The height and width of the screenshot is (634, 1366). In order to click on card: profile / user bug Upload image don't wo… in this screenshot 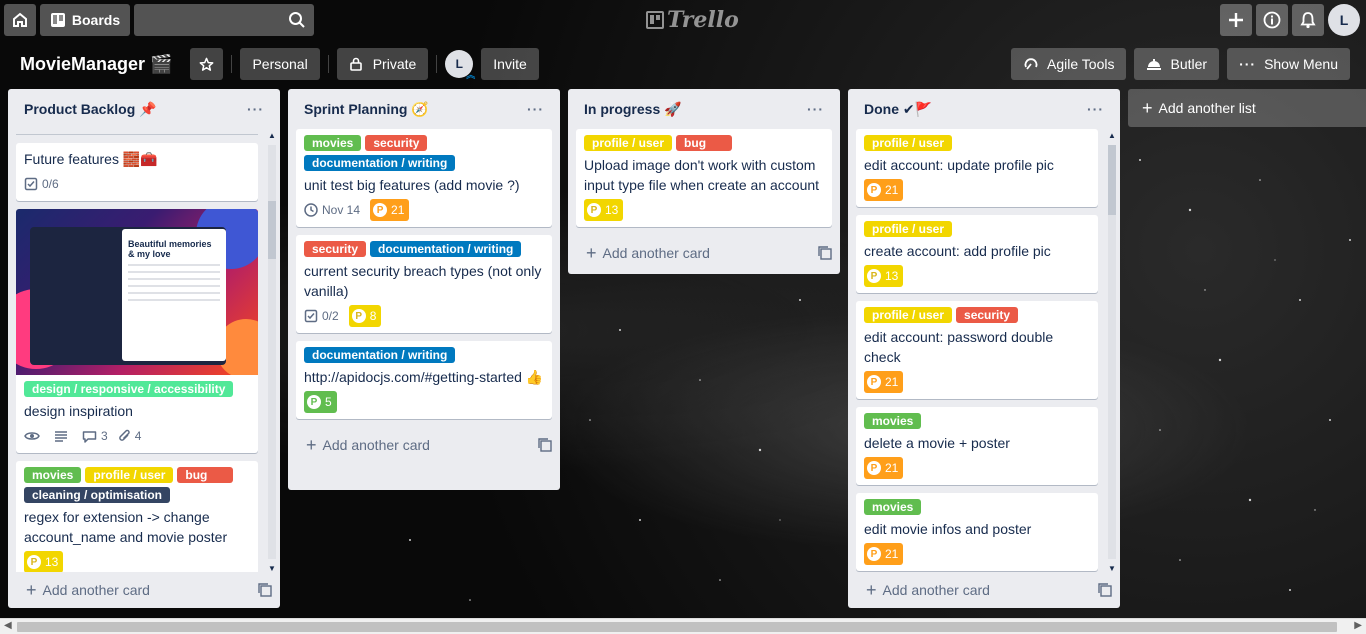, I will do `click(704, 178)`.